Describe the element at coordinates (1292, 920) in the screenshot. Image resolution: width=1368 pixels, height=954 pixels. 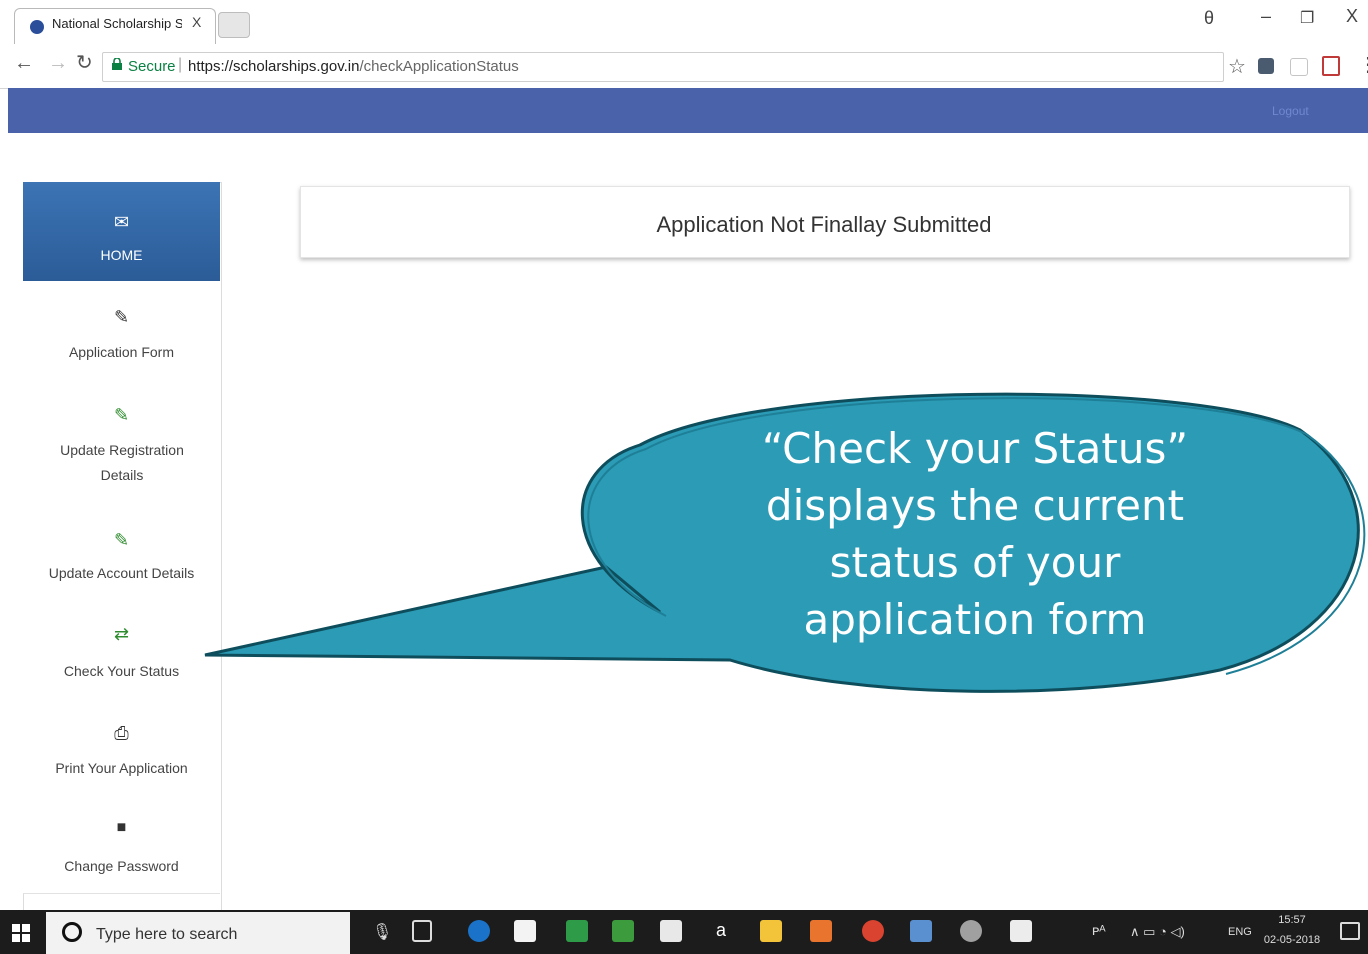
I see `clock-time: 15:57` at that location.